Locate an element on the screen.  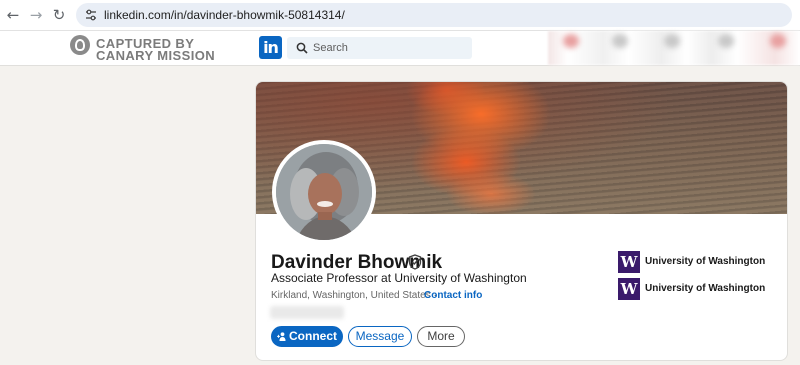
connect-label: Connect is located at coordinates (313, 336).